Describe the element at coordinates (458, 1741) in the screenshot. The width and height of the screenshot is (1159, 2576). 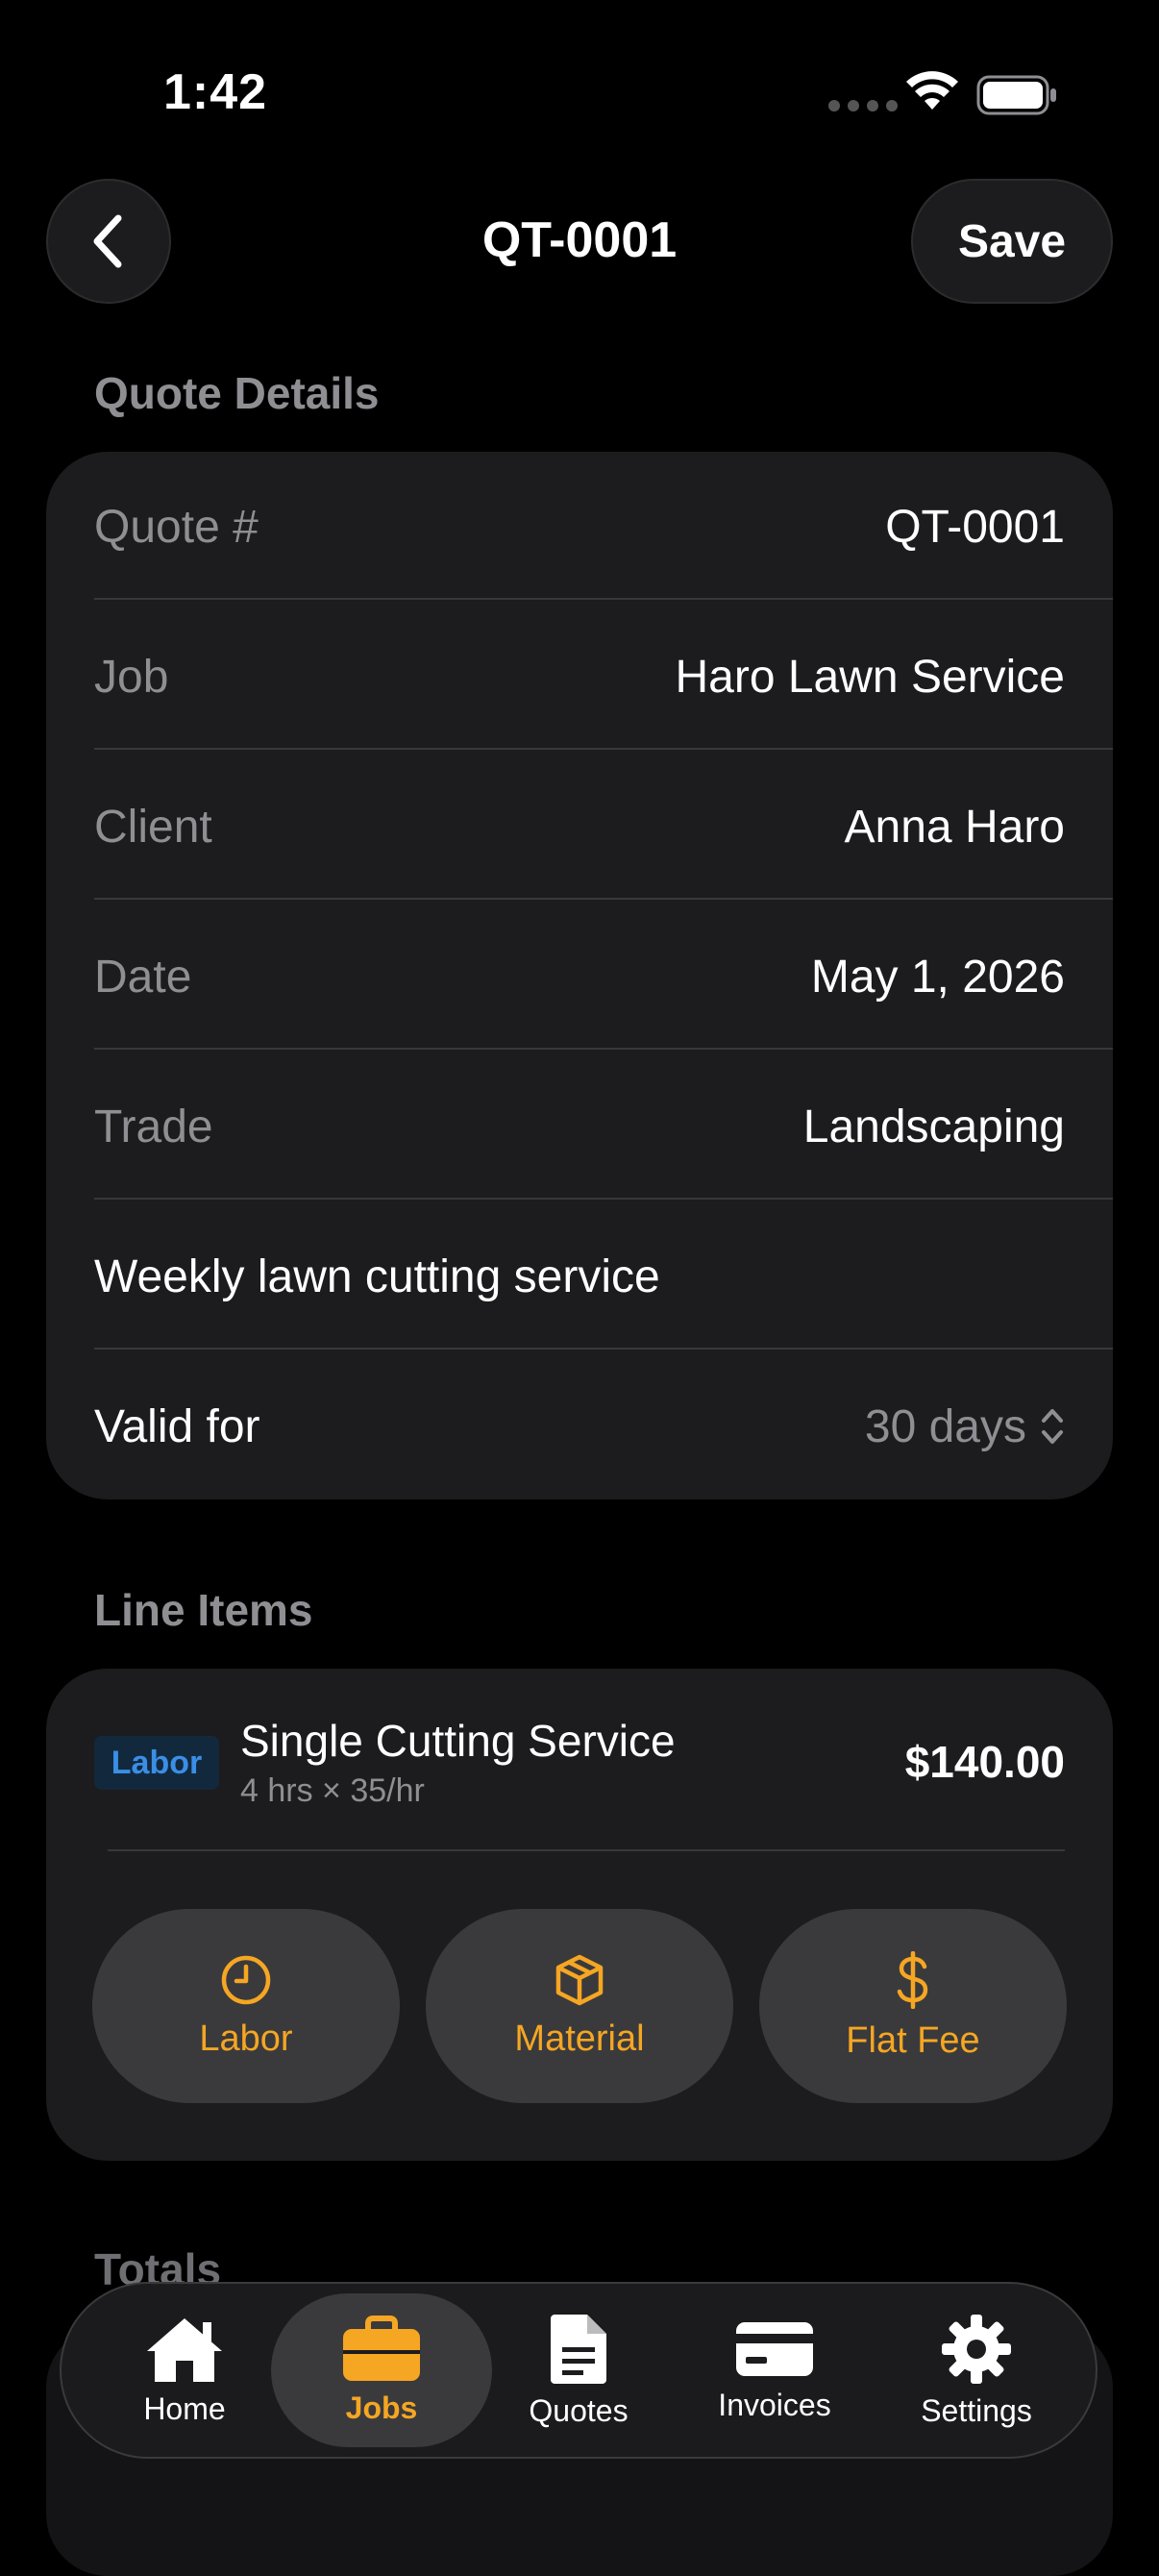
I see `line-item-title: Single Cutting Service` at that location.